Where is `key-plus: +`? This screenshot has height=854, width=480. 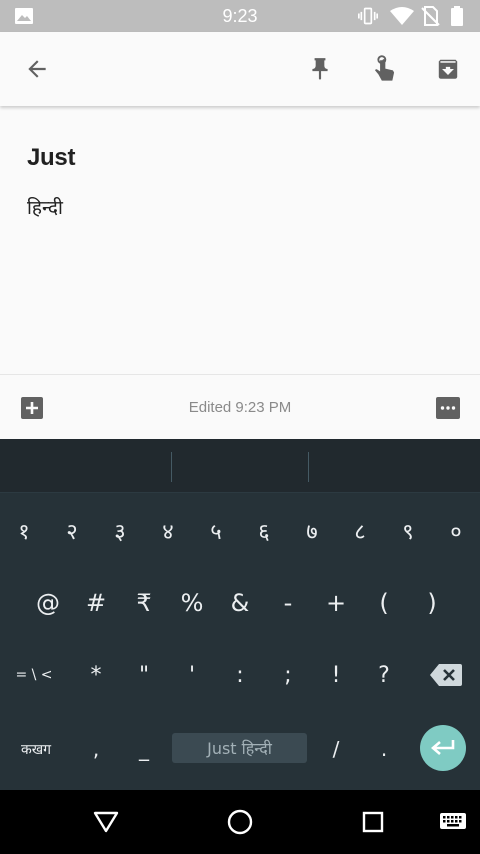
key-plus: + is located at coordinates (336, 603).